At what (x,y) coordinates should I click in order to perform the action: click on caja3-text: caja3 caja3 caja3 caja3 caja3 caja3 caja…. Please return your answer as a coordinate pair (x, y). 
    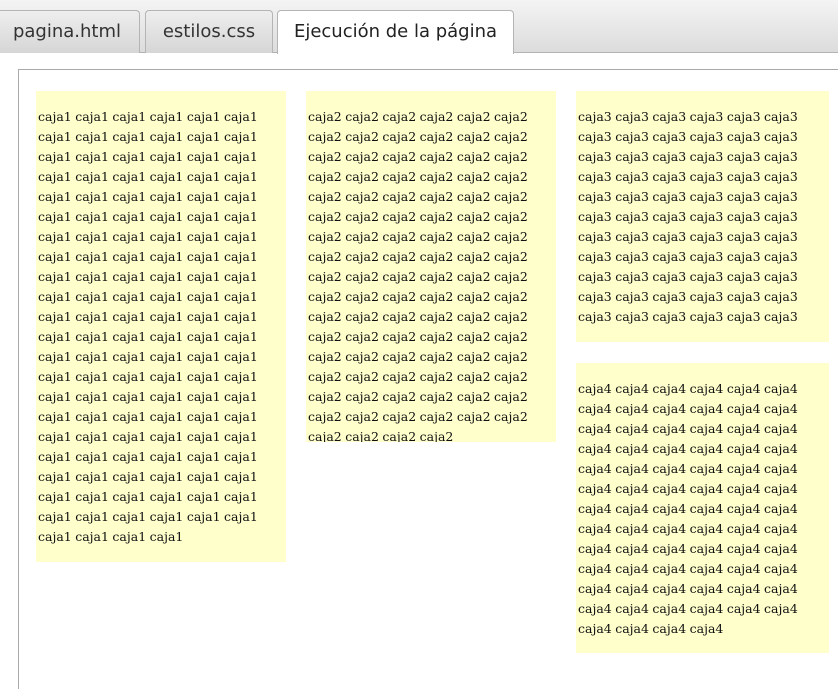
    Looking at the image, I should click on (688, 216).